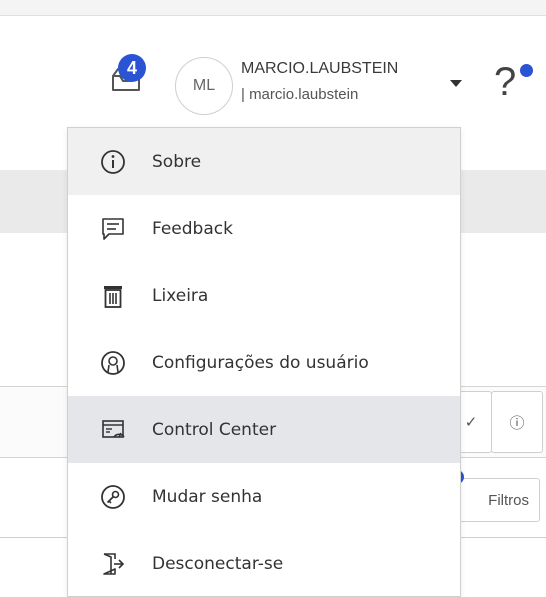 Image resolution: width=546 pixels, height=597 pixels. What do you see at coordinates (260, 362) in the screenshot?
I see `menu-item-label: Configurações do usuário` at bounding box center [260, 362].